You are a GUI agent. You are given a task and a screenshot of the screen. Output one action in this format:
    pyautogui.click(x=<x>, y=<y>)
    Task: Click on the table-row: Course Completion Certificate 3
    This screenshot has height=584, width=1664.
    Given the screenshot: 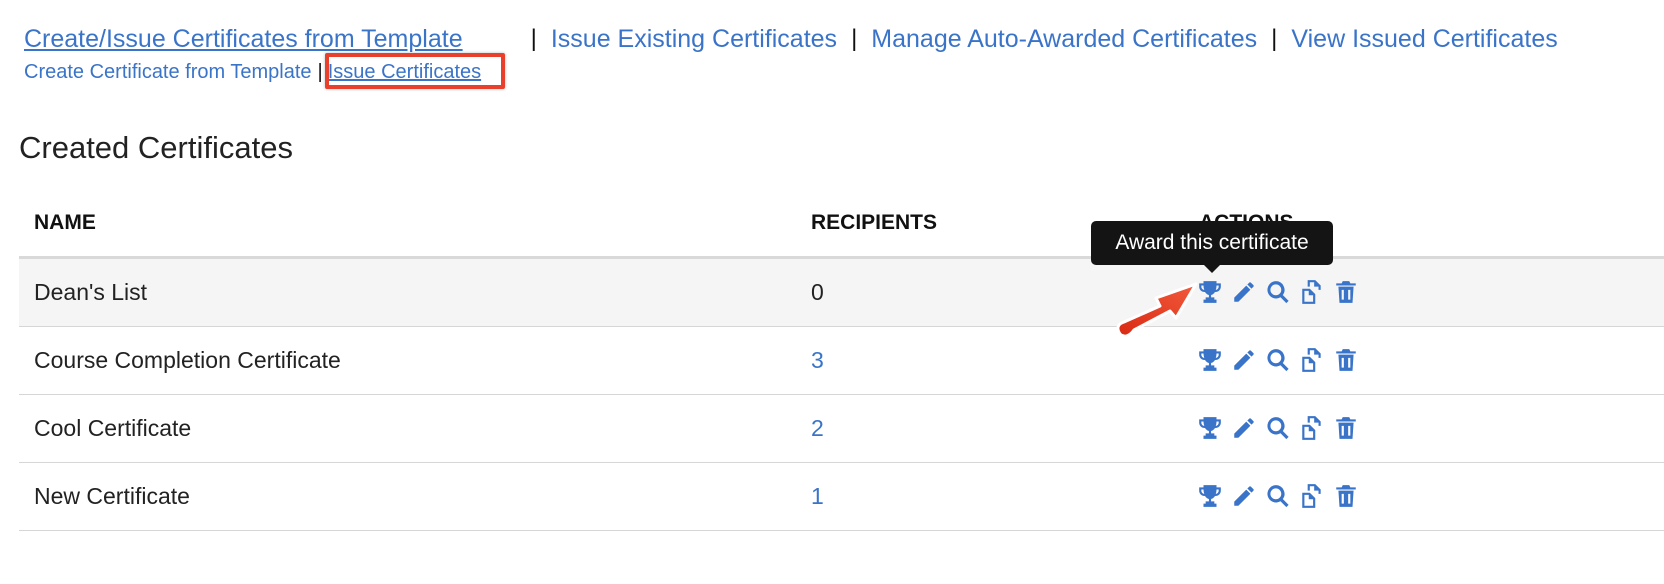 What is the action you would take?
    pyautogui.click(x=841, y=361)
    